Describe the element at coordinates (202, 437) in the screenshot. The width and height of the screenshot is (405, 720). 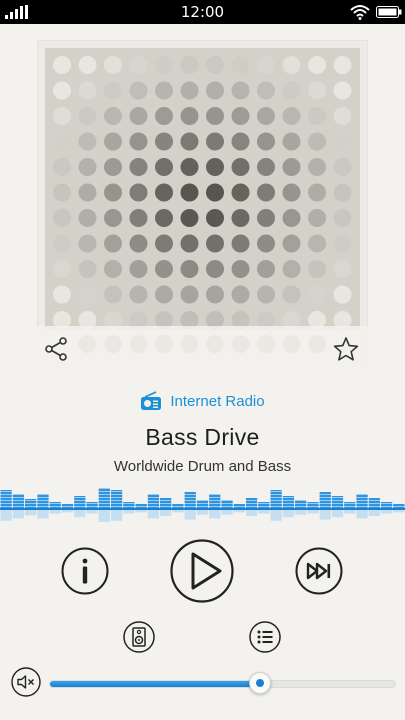
I see `station-title: Bass Drive` at that location.